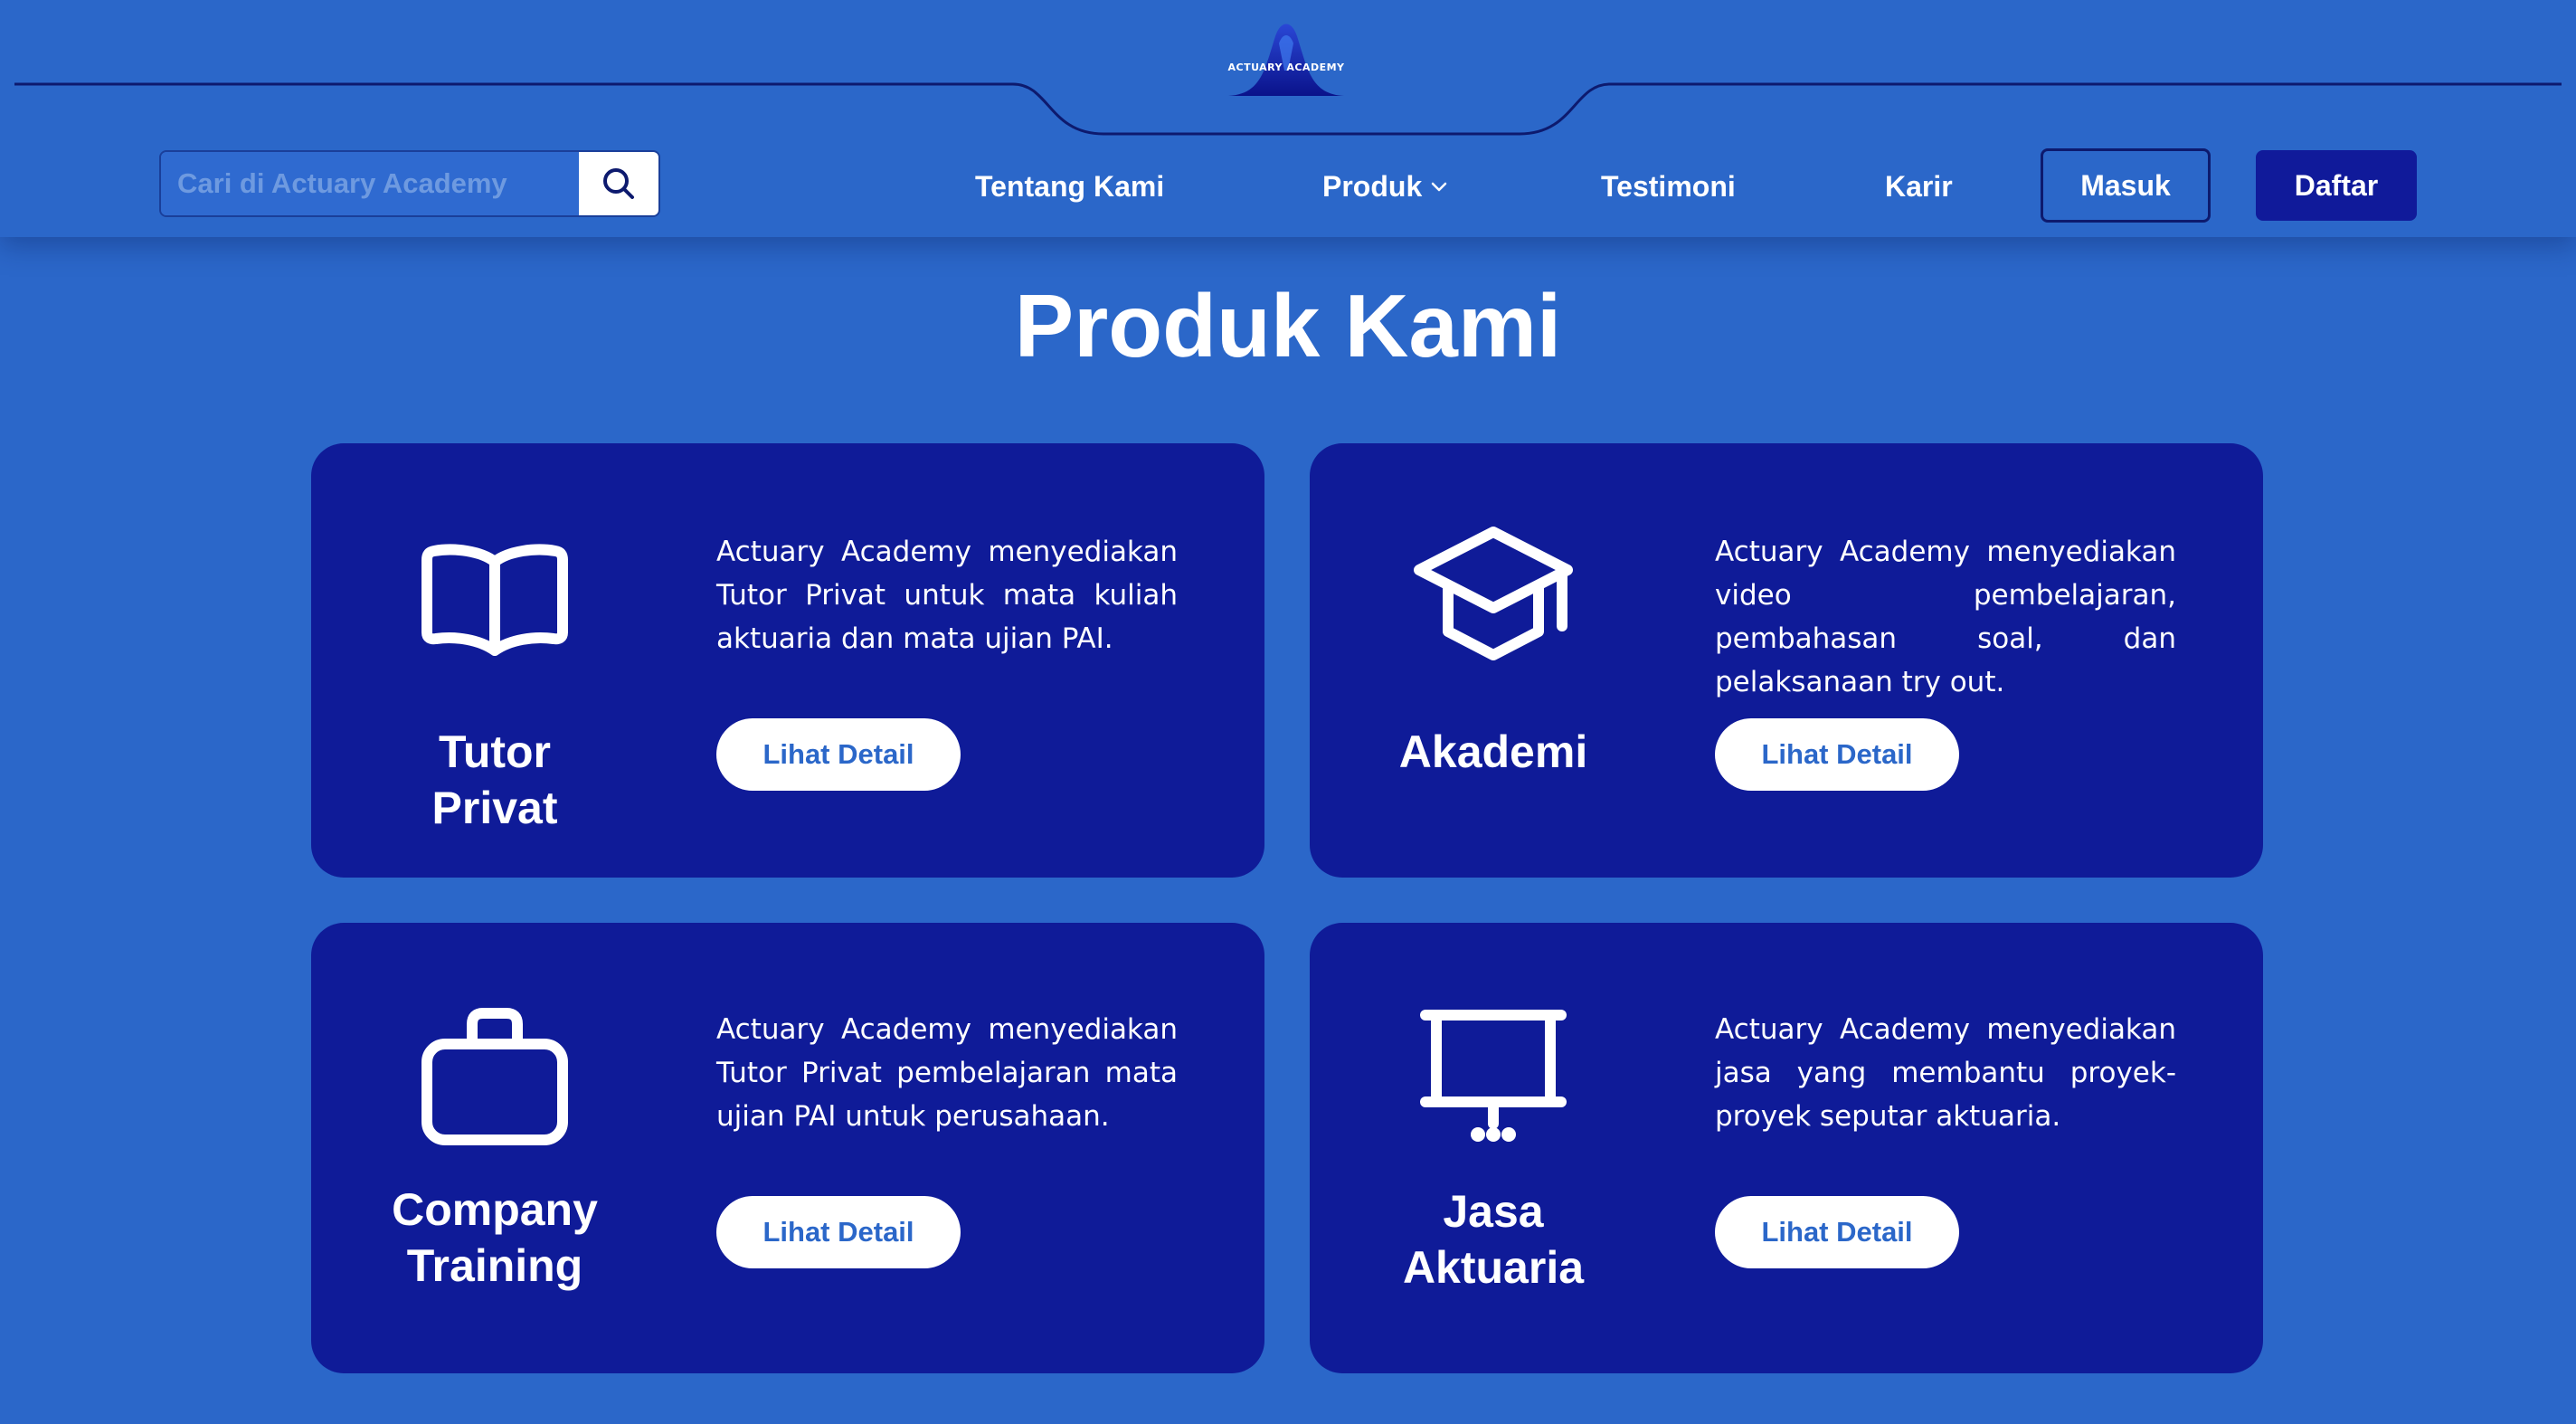 The width and height of the screenshot is (2576, 1424). I want to click on logo-icon, so click(1286, 58).